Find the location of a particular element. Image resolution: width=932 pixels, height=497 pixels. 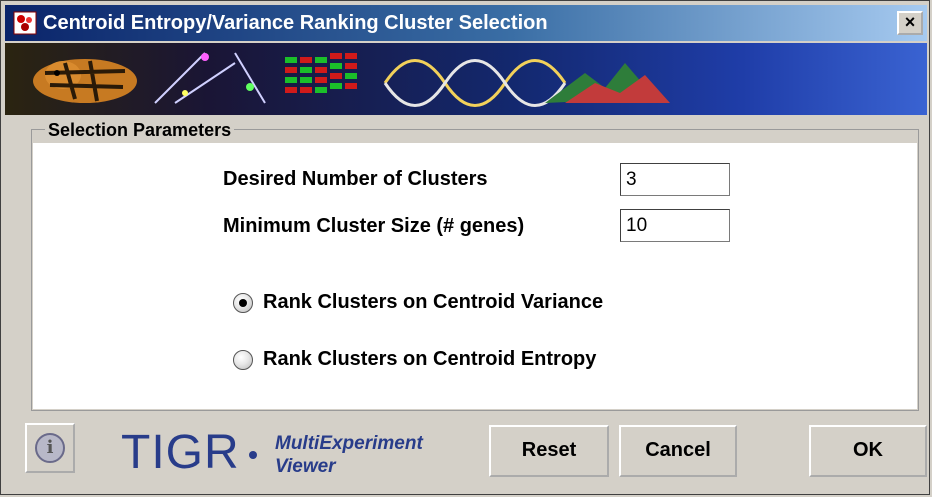

clusters-label: Desired Number of Clusters is located at coordinates (355, 179).